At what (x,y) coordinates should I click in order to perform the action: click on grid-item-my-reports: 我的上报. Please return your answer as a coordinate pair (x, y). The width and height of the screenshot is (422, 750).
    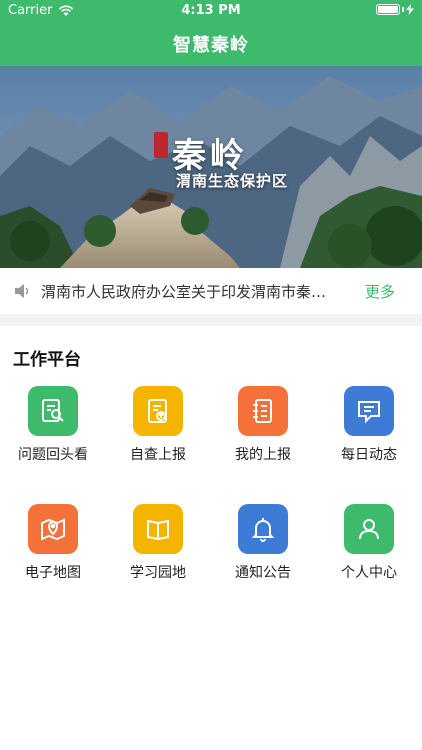
    Looking at the image, I should click on (263, 425).